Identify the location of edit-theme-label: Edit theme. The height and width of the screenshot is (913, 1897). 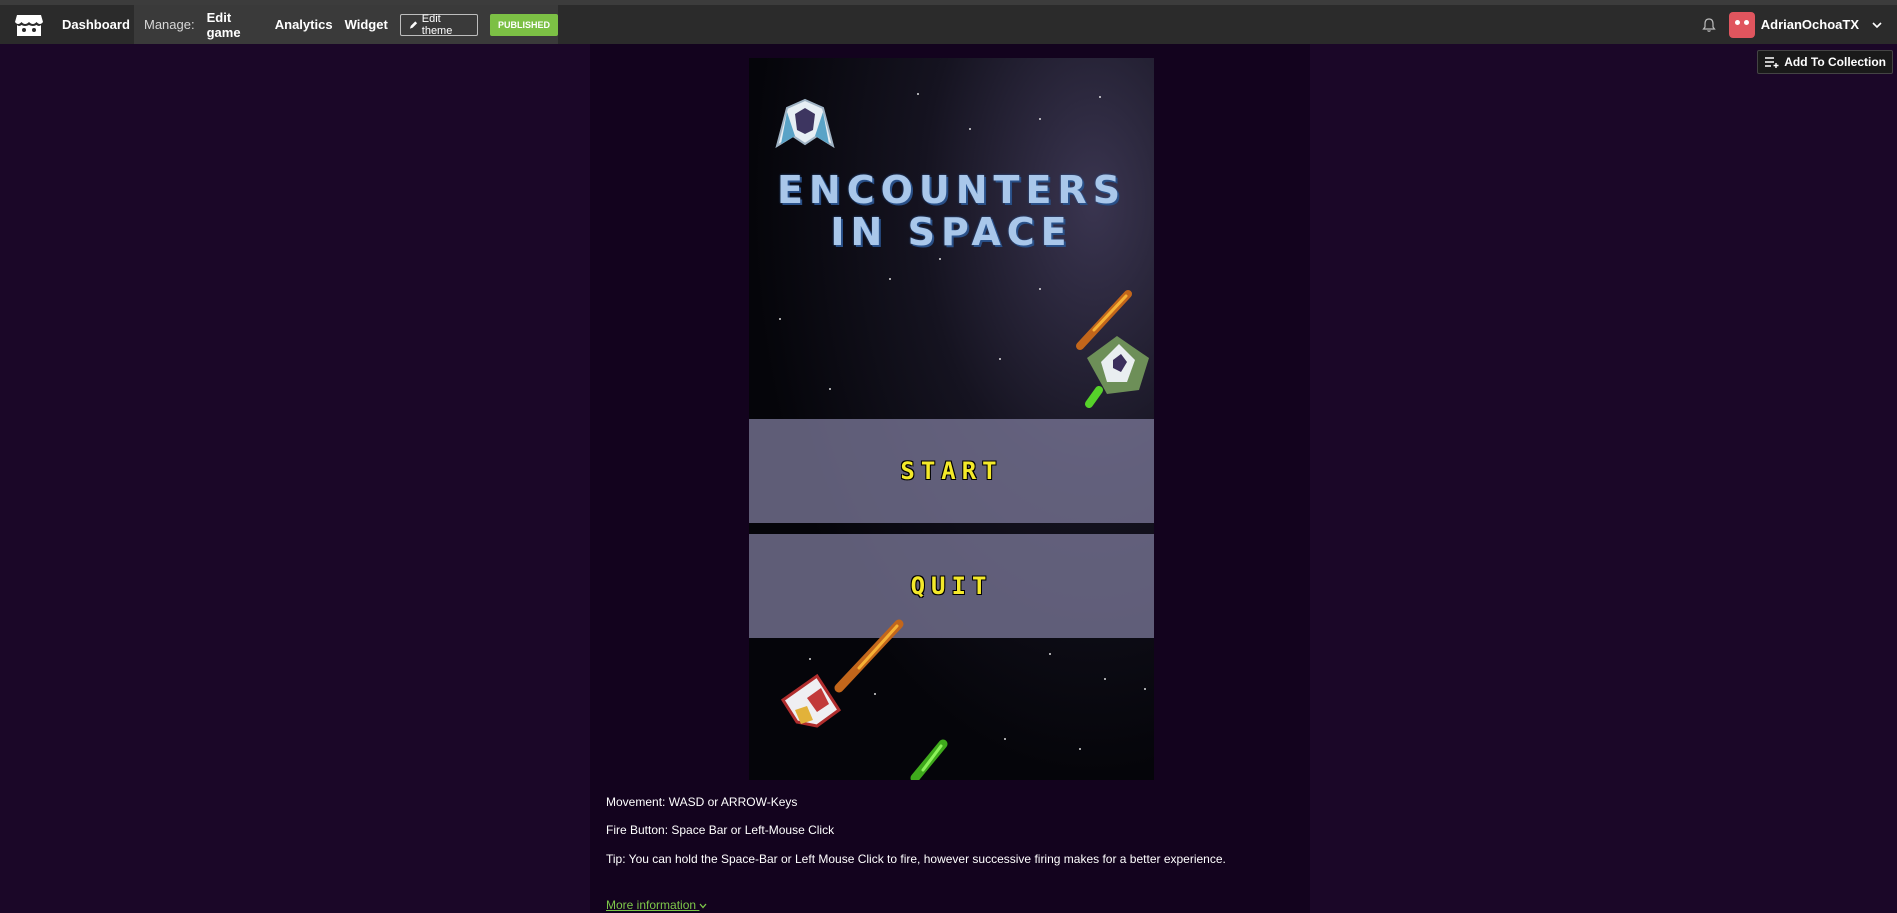
(437, 24).